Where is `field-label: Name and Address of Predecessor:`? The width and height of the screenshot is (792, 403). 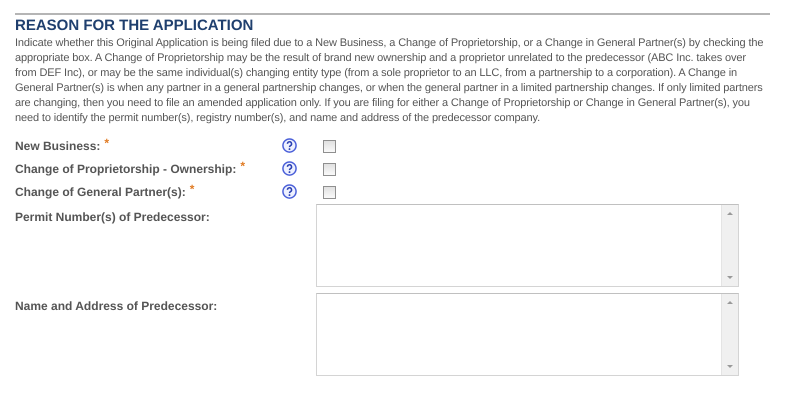
field-label: Name and Address of Predecessor: is located at coordinates (116, 306).